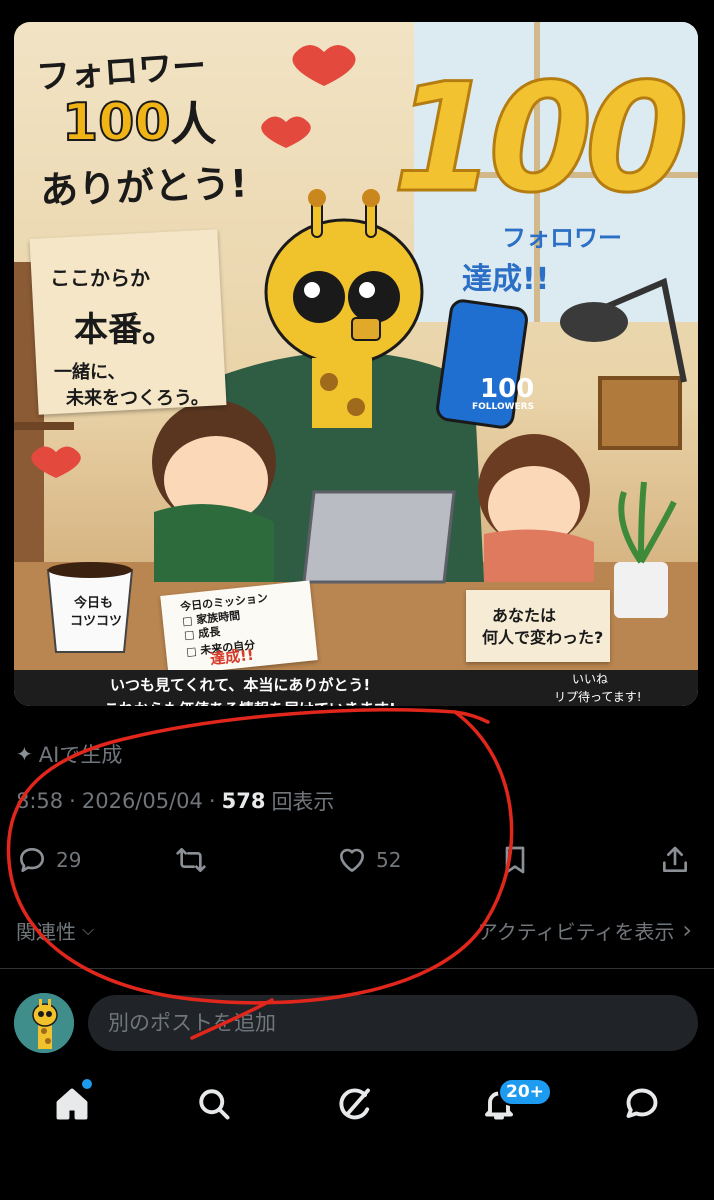 The height and width of the screenshot is (1200, 714). I want to click on avatar, so click(44, 1023).